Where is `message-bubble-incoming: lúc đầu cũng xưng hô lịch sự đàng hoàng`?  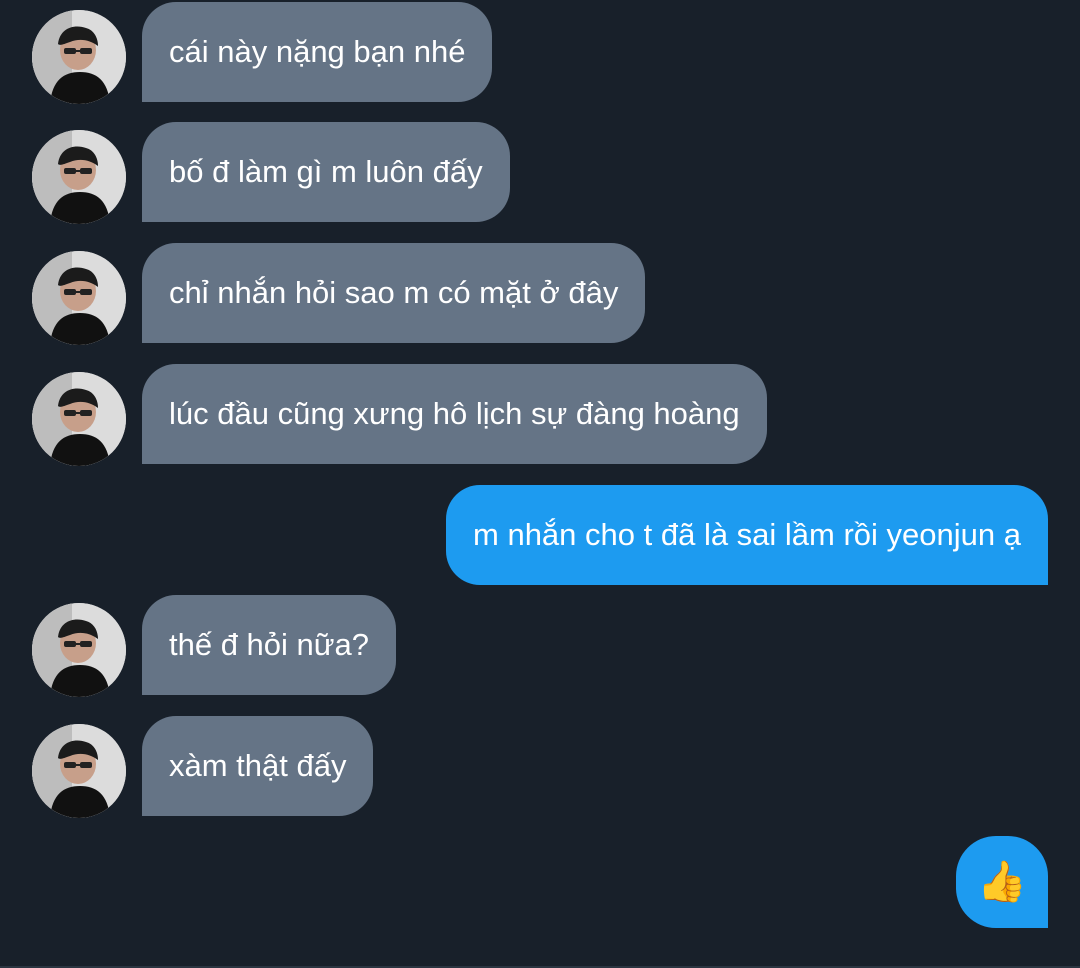
message-bubble-incoming: lúc đầu cũng xưng hô lịch sự đàng hoàng is located at coordinates (454, 414).